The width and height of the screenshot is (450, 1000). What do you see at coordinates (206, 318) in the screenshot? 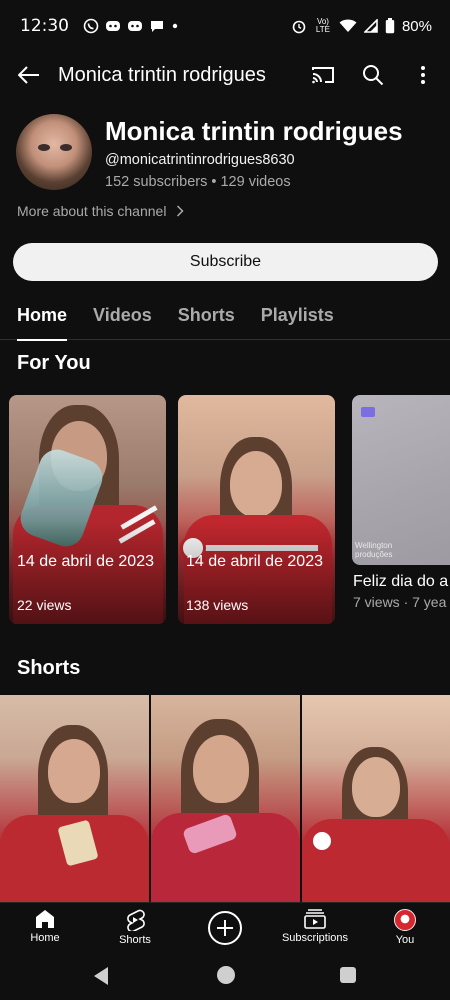
I see `tab-shorts: Shorts` at bounding box center [206, 318].